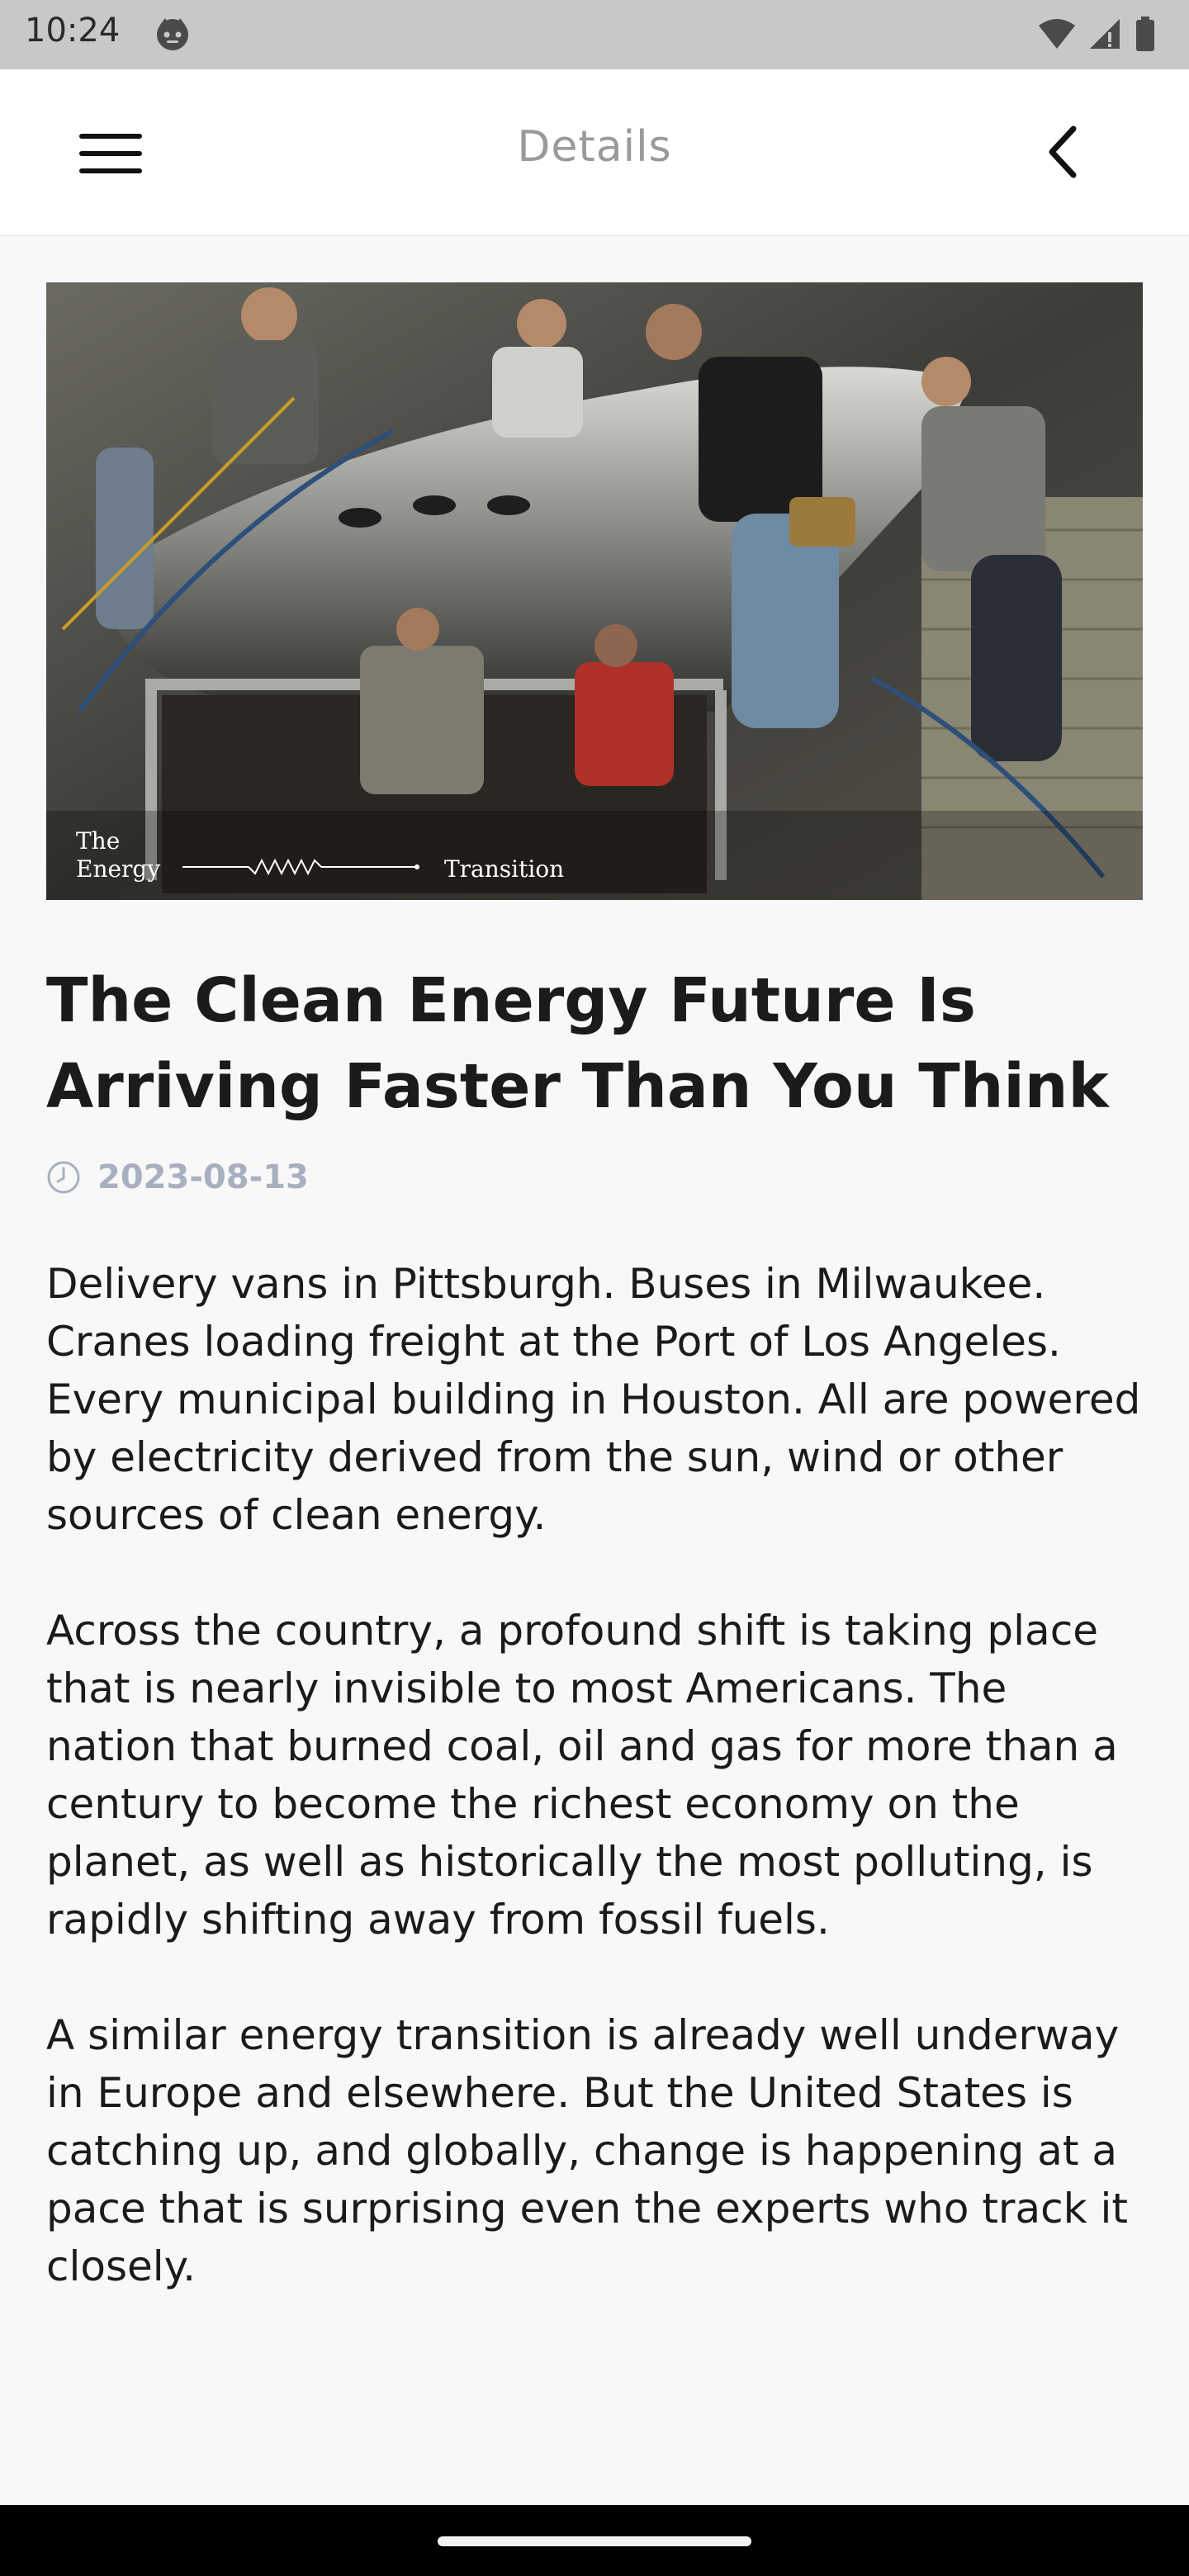 The image size is (1189, 2576). I want to click on notification-cat-icon, so click(172, 34).